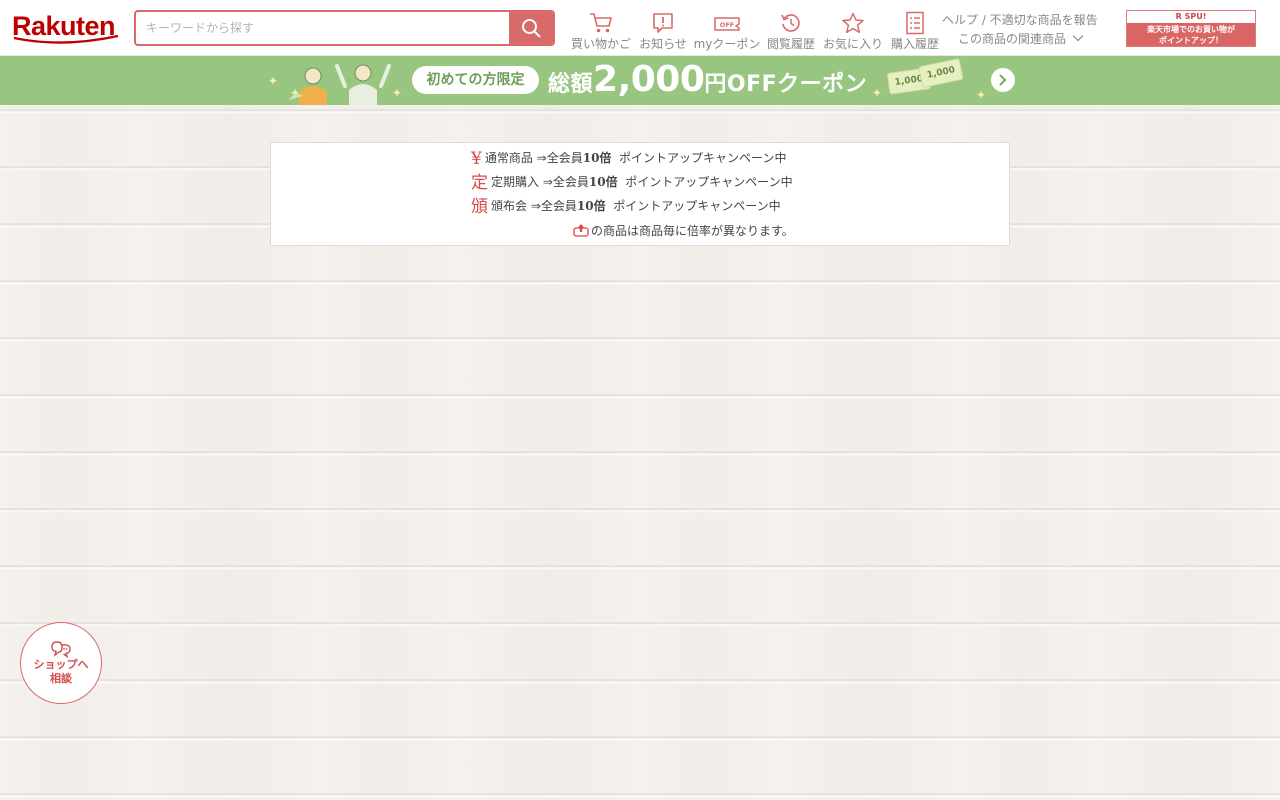  Describe the element at coordinates (692, 231) in the screenshot. I see `campaign-note-text: の商品は商品毎に倍率が異なります。` at that location.